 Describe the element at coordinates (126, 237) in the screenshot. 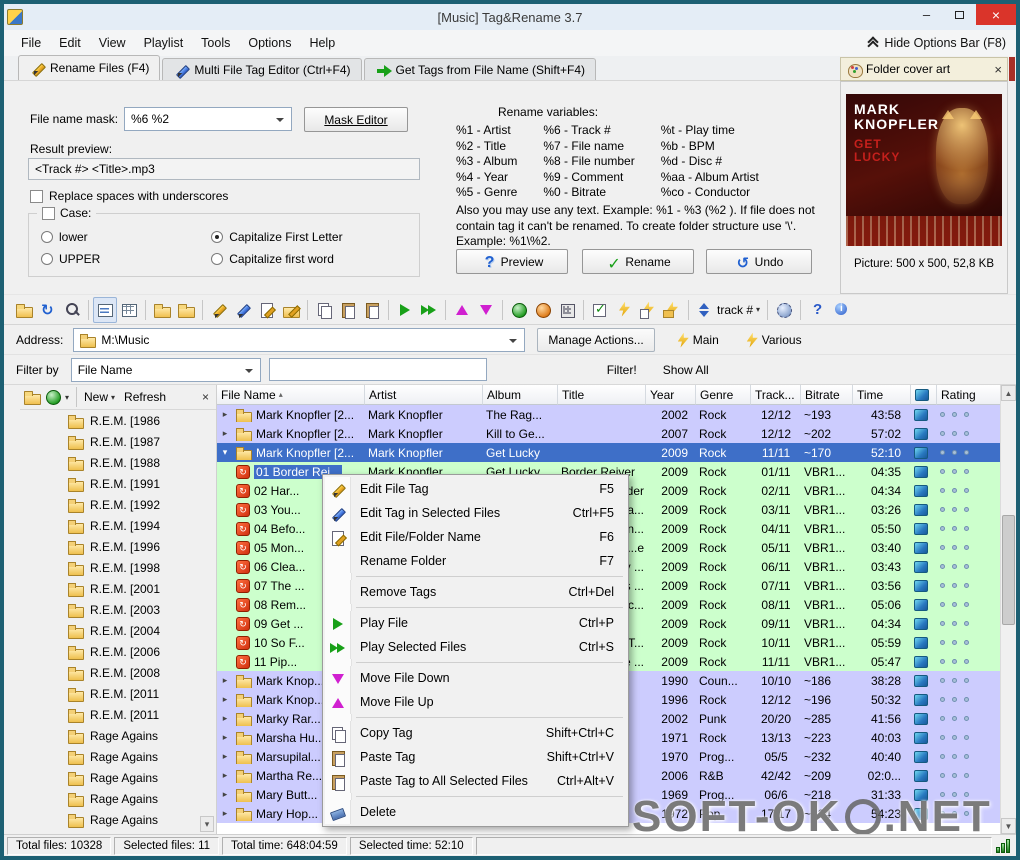

I see `case-option-lower: lower` at that location.